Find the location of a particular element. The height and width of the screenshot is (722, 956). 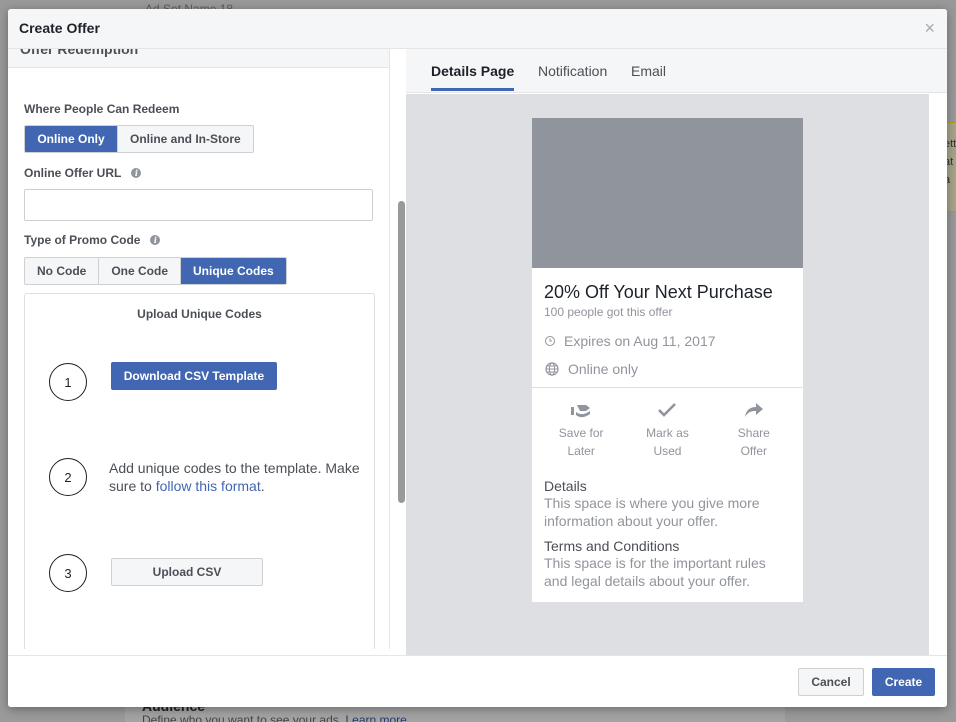

globe-icon is located at coordinates (552, 369).